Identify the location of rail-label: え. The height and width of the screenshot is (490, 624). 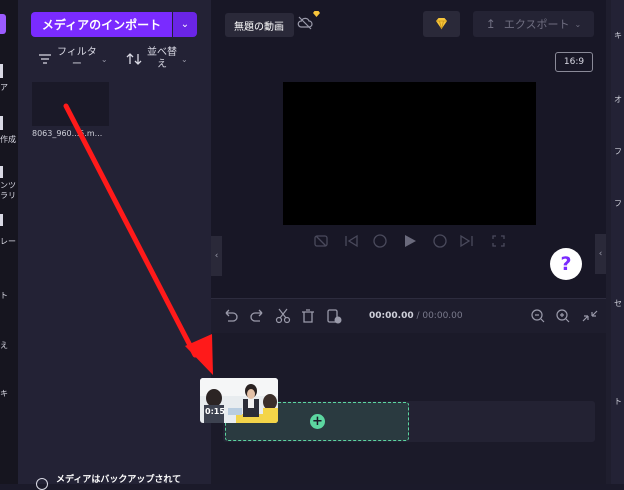
(4, 345).